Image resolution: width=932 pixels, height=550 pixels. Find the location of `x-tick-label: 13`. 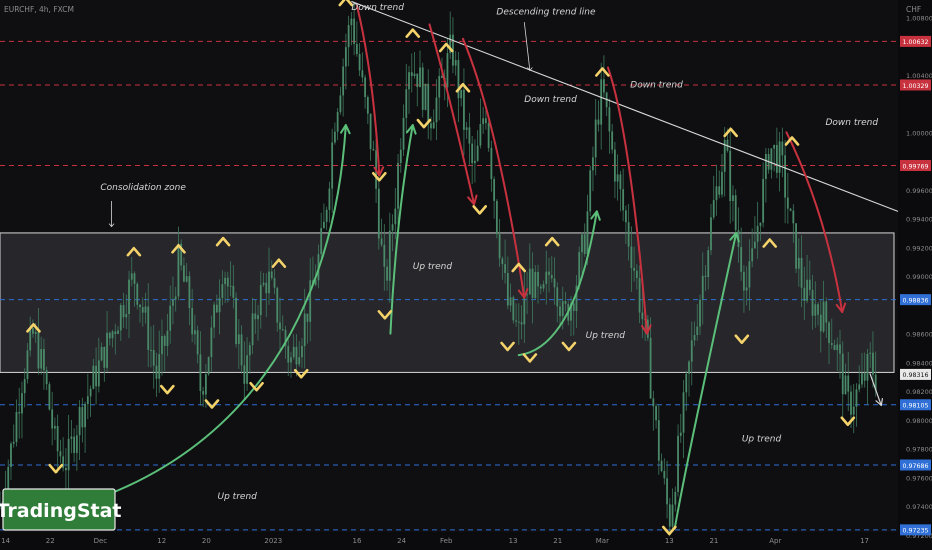

x-tick-label: 13 is located at coordinates (669, 541).